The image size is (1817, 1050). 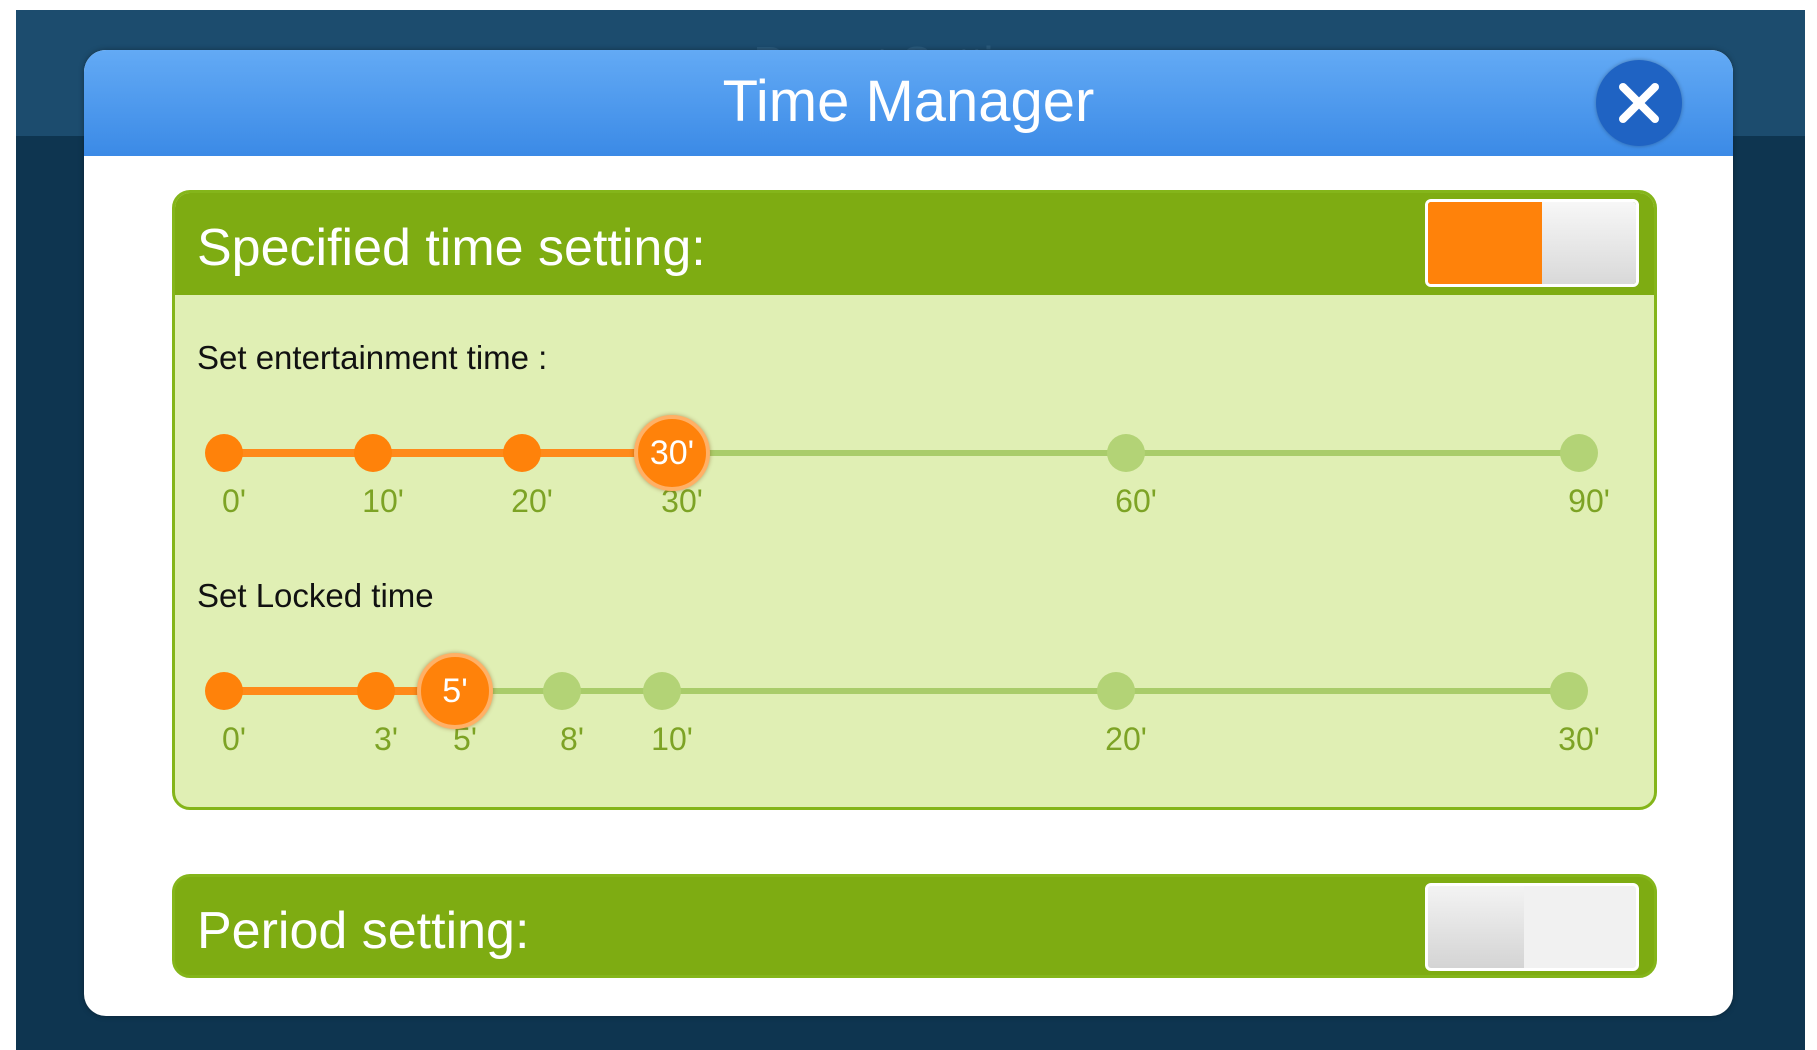 I want to click on dialog-header: Time Manager, so click(x=908, y=103).